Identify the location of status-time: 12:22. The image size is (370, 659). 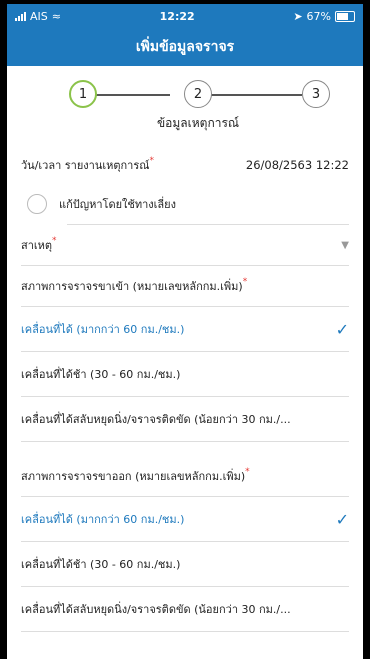
(177, 16).